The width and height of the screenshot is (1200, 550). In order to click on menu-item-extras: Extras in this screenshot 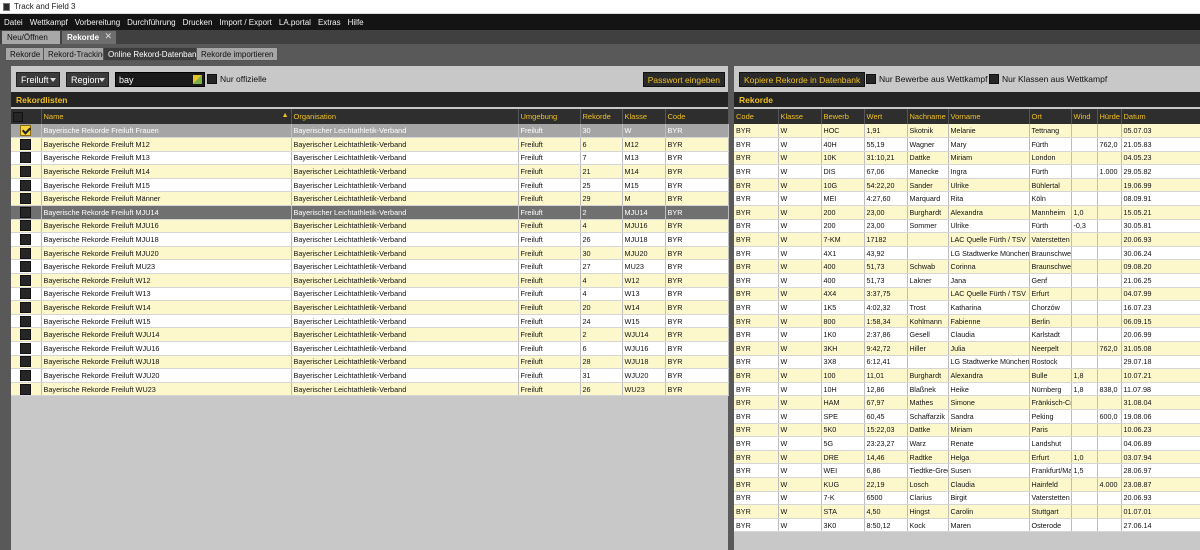, I will do `click(329, 22)`.